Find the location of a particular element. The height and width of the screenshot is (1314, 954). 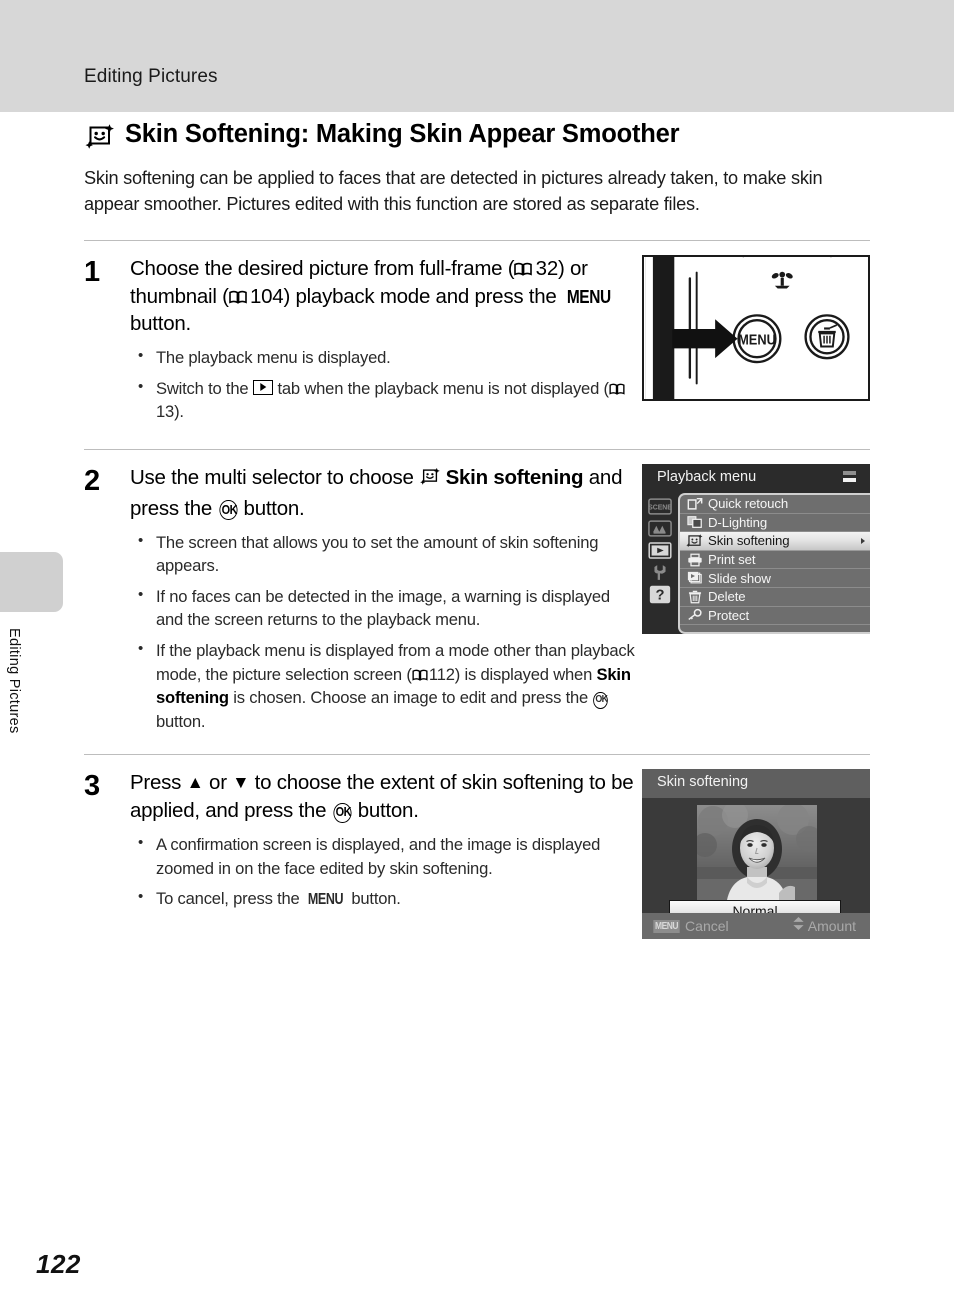

svg-text: MENU is located at coordinates (757, 339).